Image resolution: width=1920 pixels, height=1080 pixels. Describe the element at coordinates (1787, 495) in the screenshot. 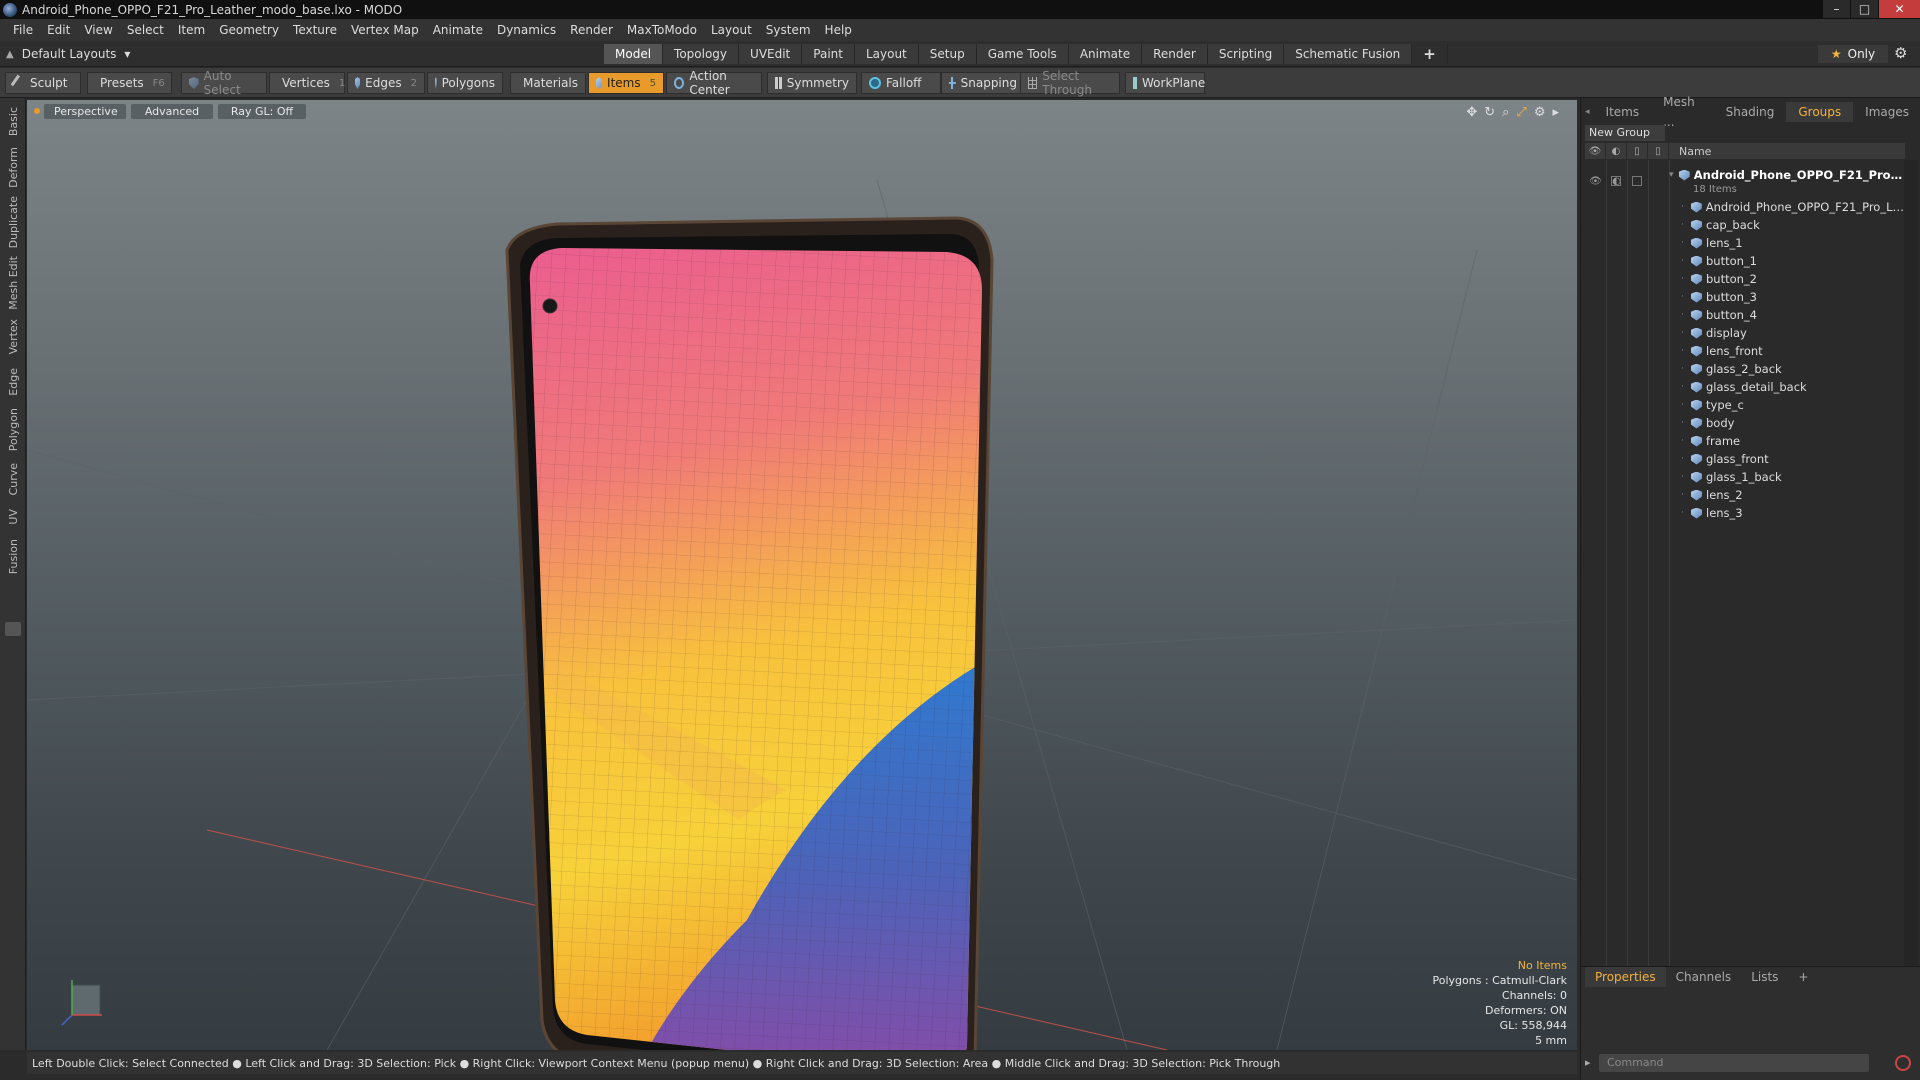

I see `group-item-row: · lens_2` at that location.